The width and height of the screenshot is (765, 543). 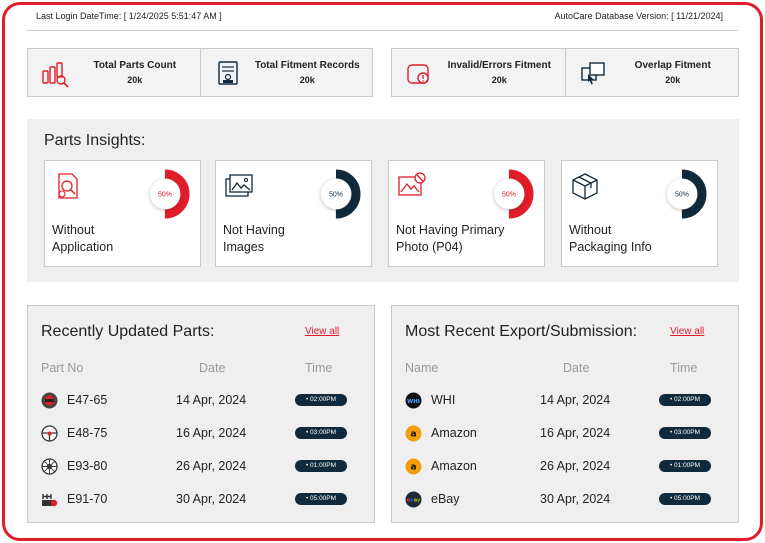 What do you see at coordinates (466, 213) in the screenshot?
I see `insight-card-no-primary-photo: 50% Not Having Primary Photo (P04)` at bounding box center [466, 213].